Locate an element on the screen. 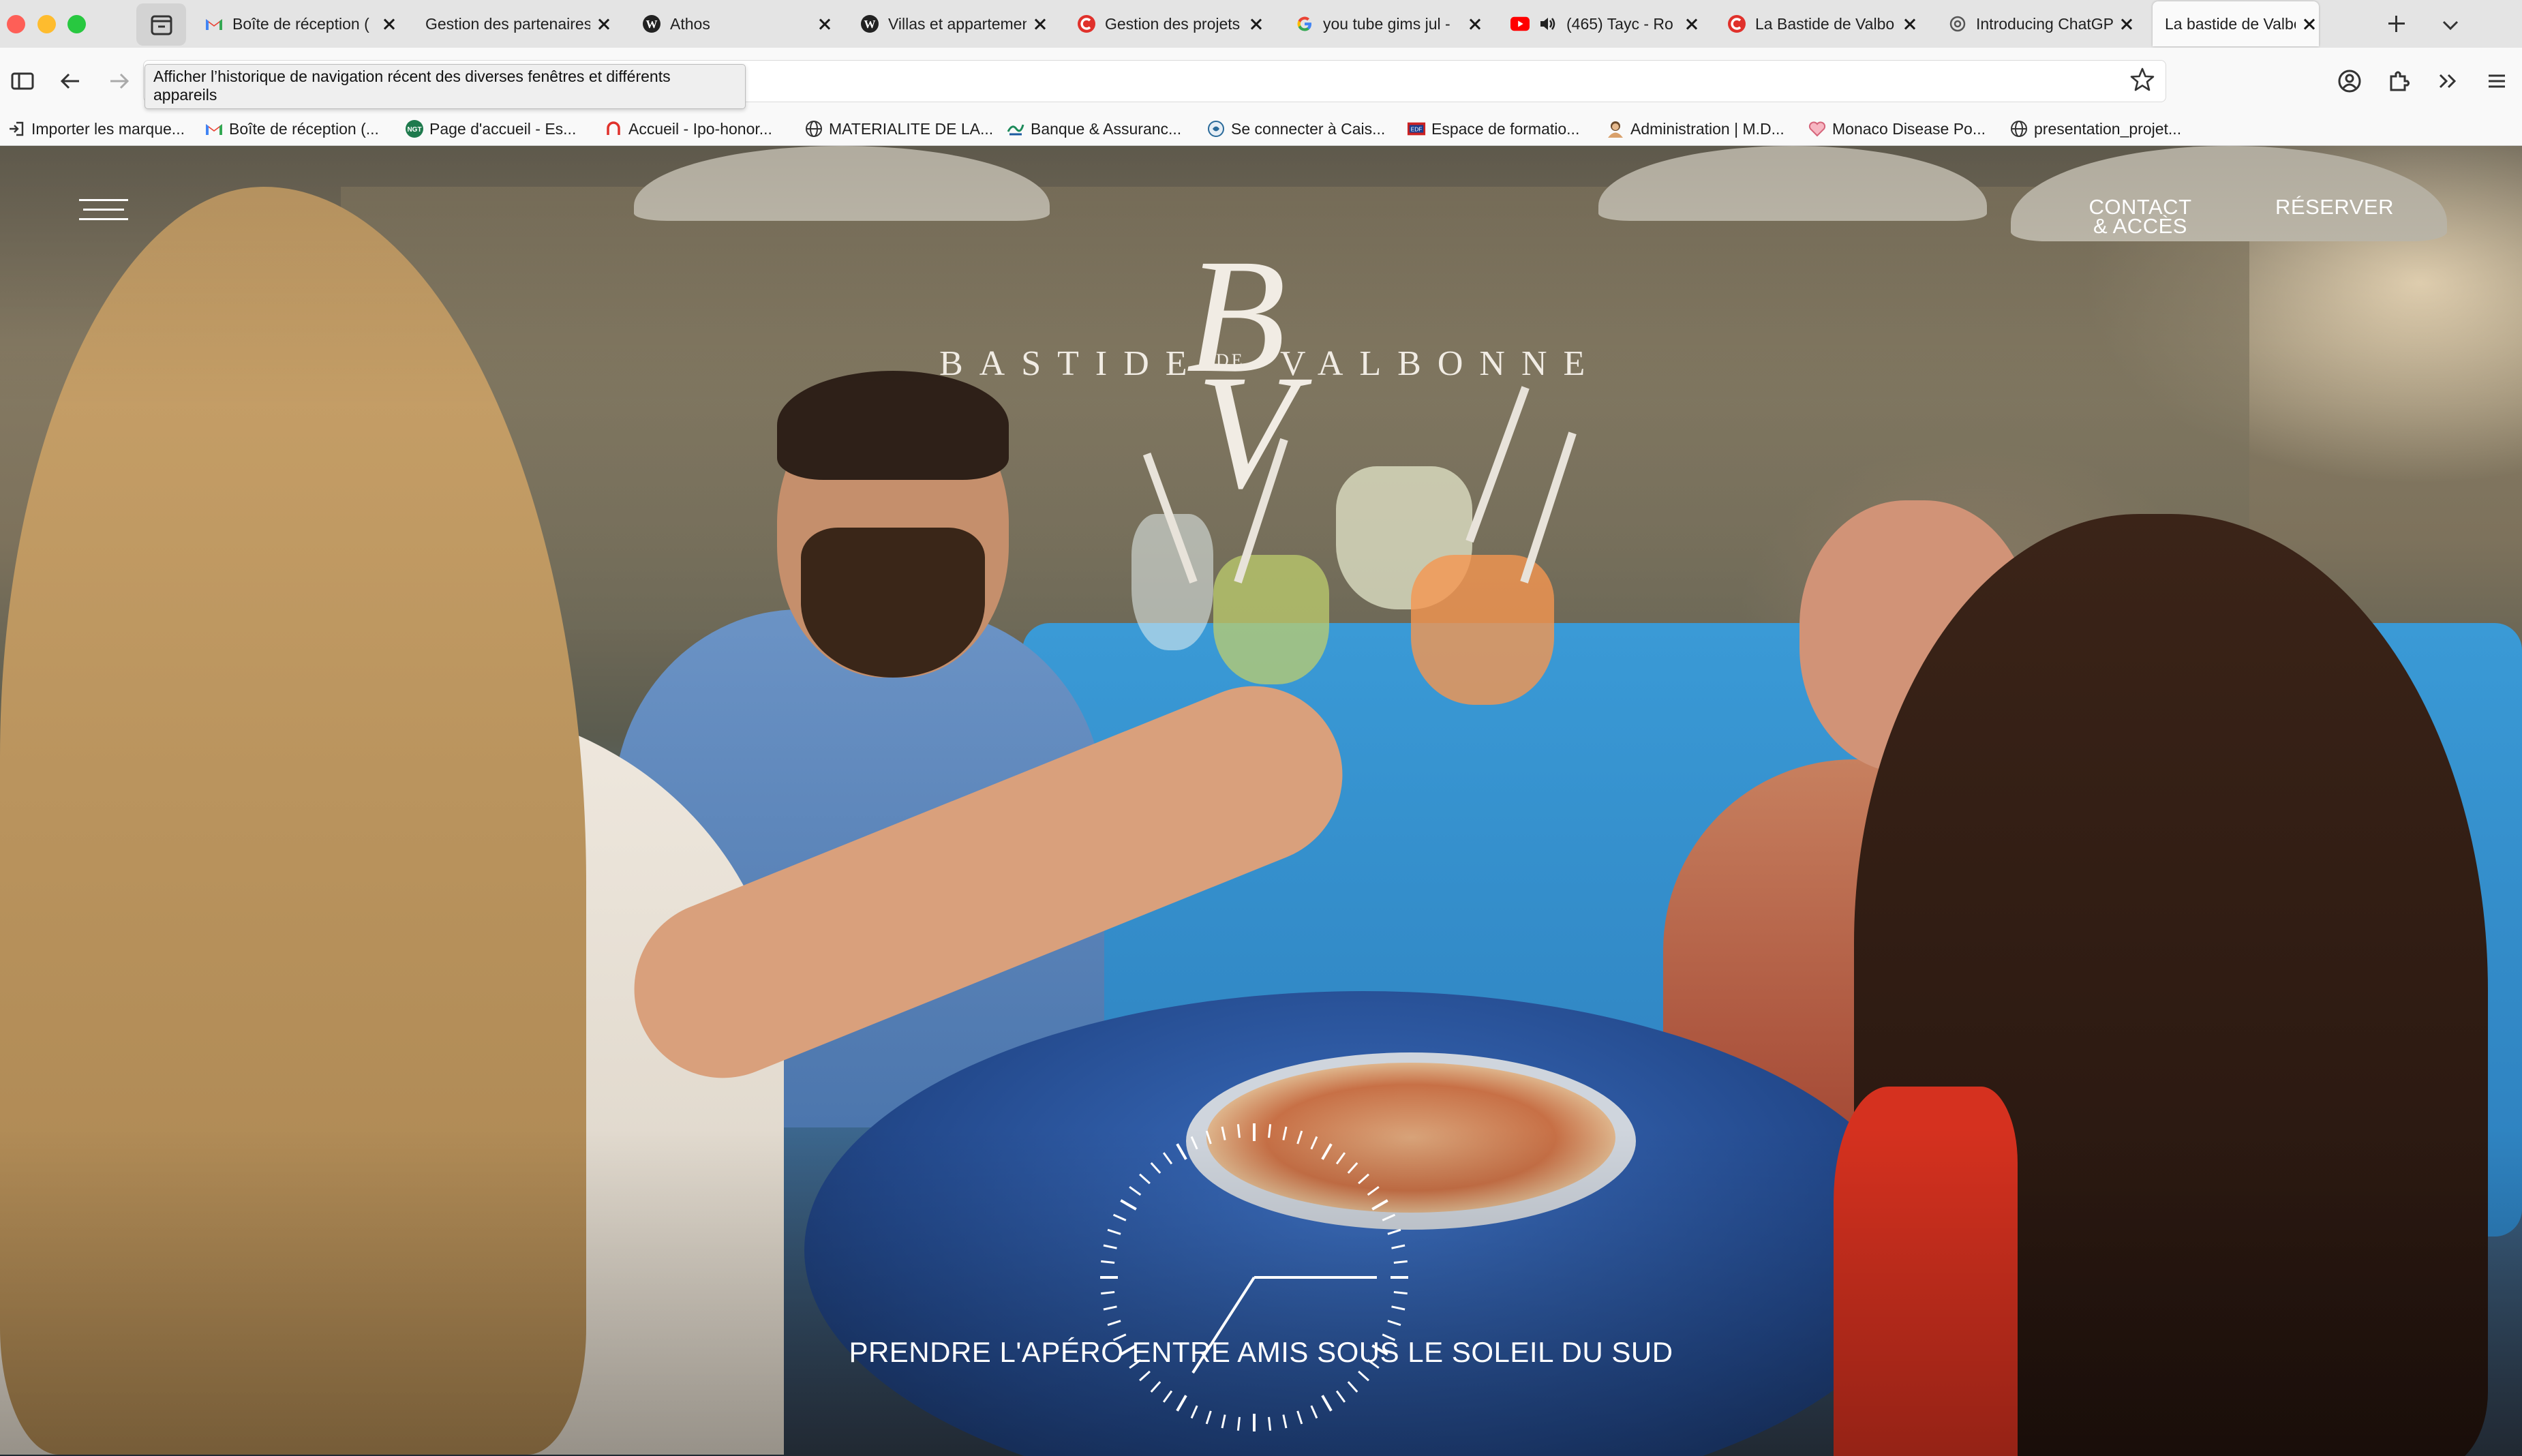  sidebar-icon is located at coordinates (22, 81).